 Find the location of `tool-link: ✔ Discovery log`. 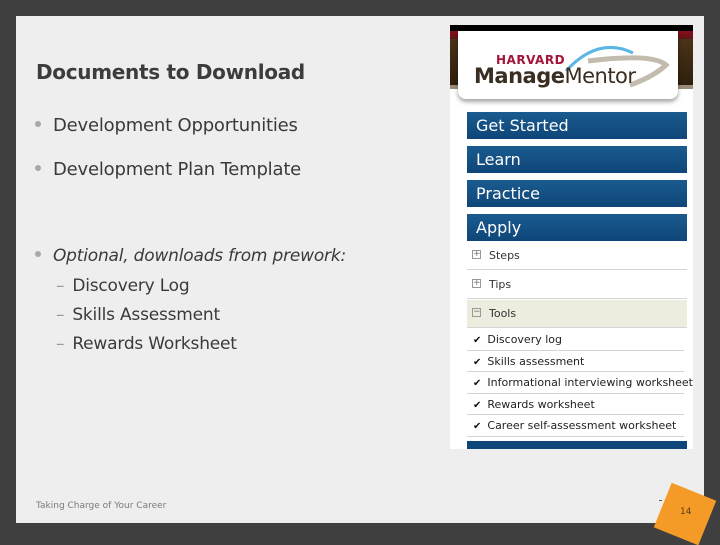

tool-link: ✔ Discovery log is located at coordinates (575, 340).